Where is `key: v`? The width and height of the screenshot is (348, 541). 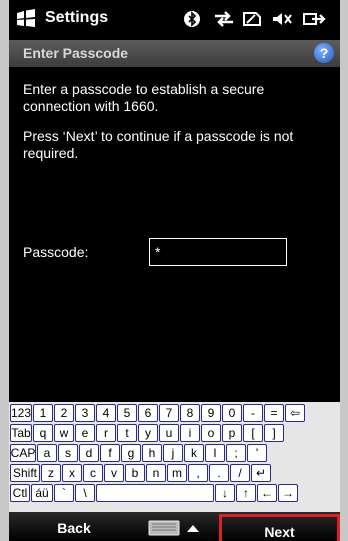 key: v is located at coordinates (114, 473).